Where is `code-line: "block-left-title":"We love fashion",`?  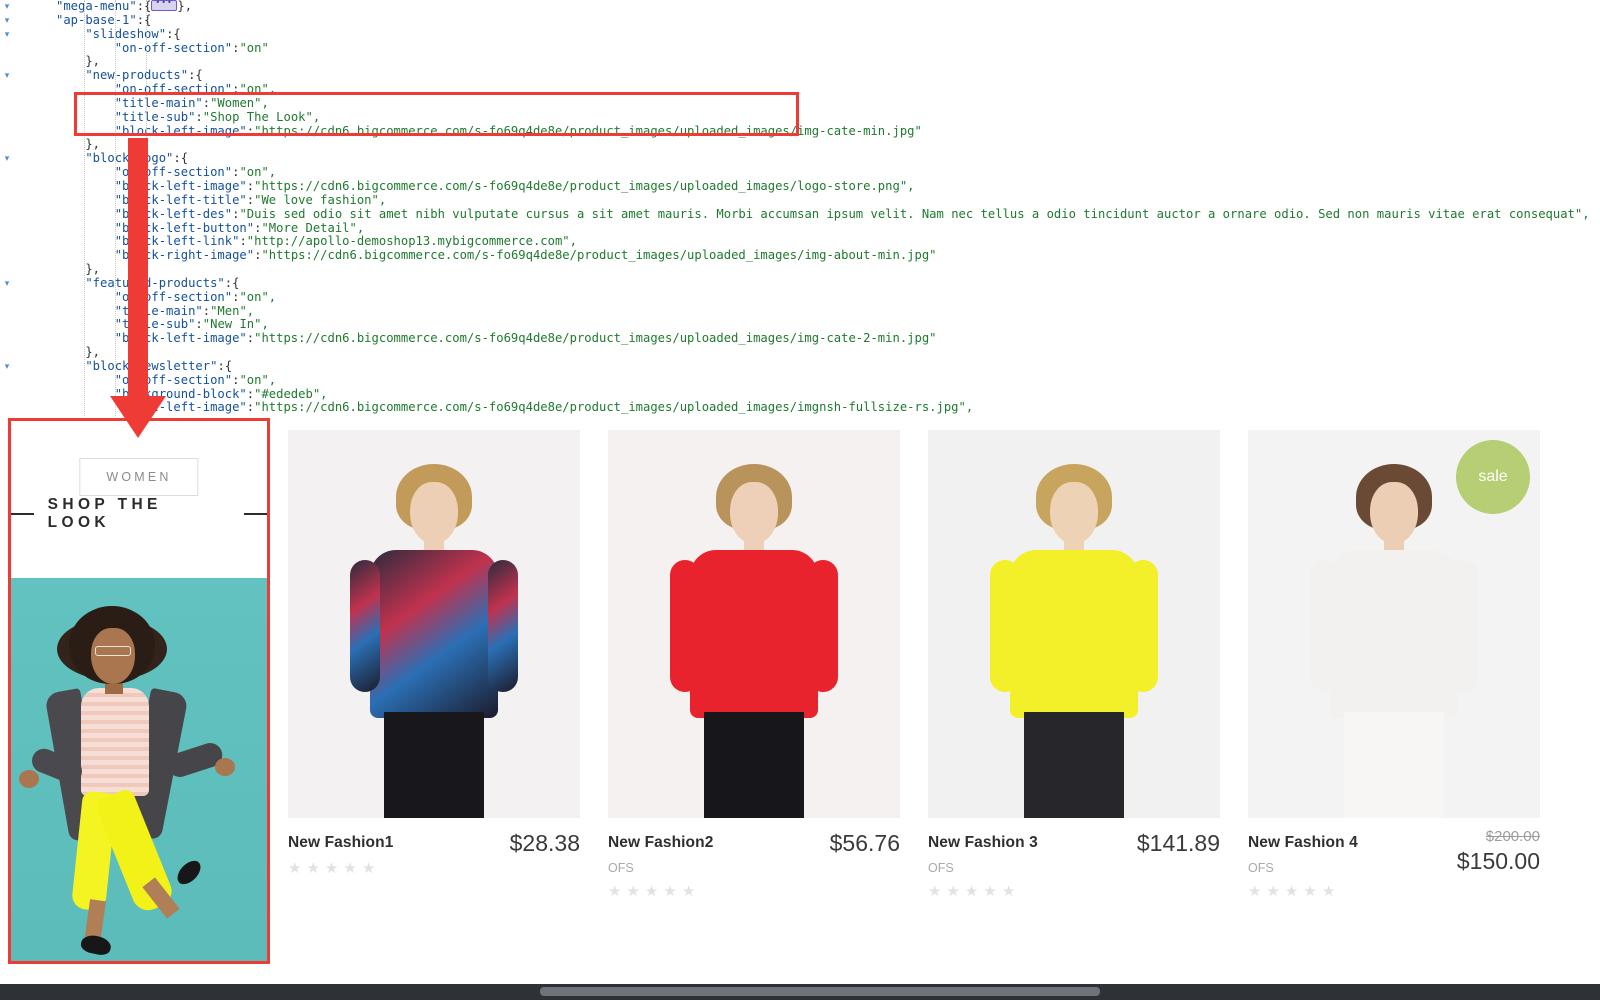 code-line: "block-left-title":"We love fashion", is located at coordinates (795, 200).